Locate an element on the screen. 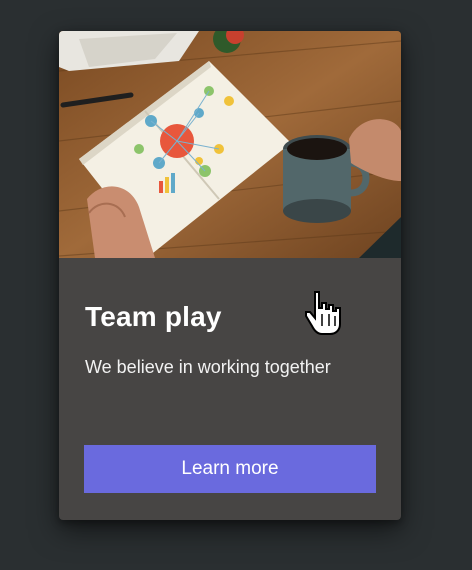  card-title: Team play is located at coordinates (153, 316).